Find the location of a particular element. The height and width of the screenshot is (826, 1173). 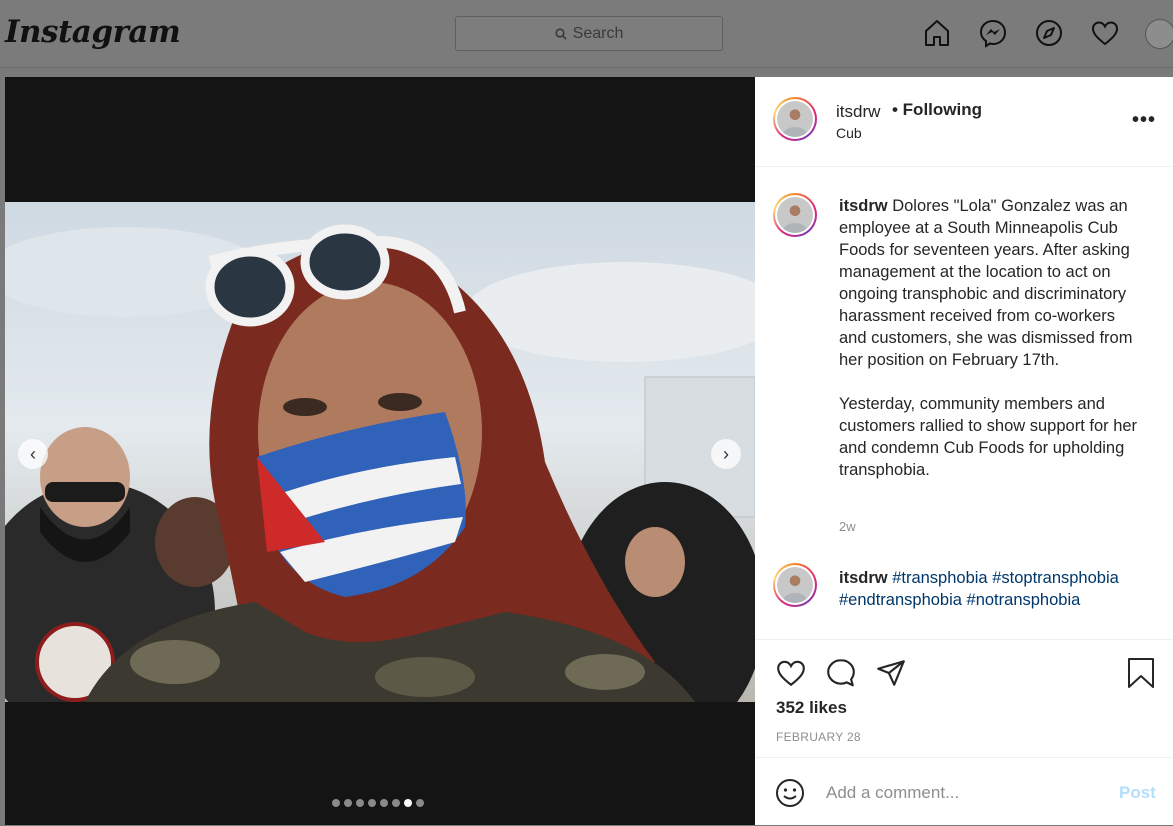

likes-count: 352 likes is located at coordinates (811, 708).